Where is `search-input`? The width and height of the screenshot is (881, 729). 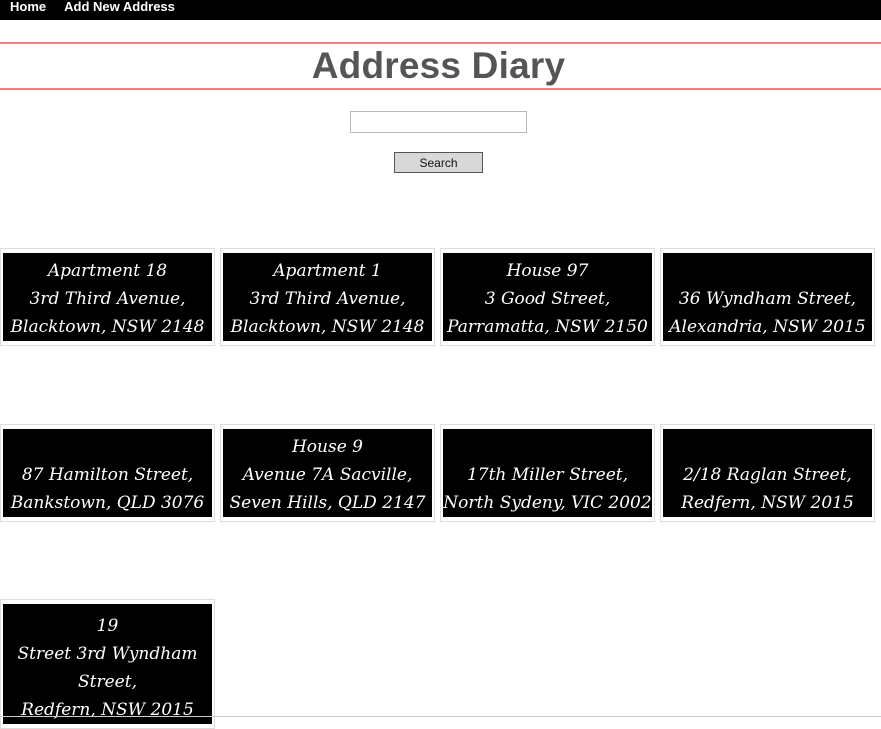 search-input is located at coordinates (438, 122).